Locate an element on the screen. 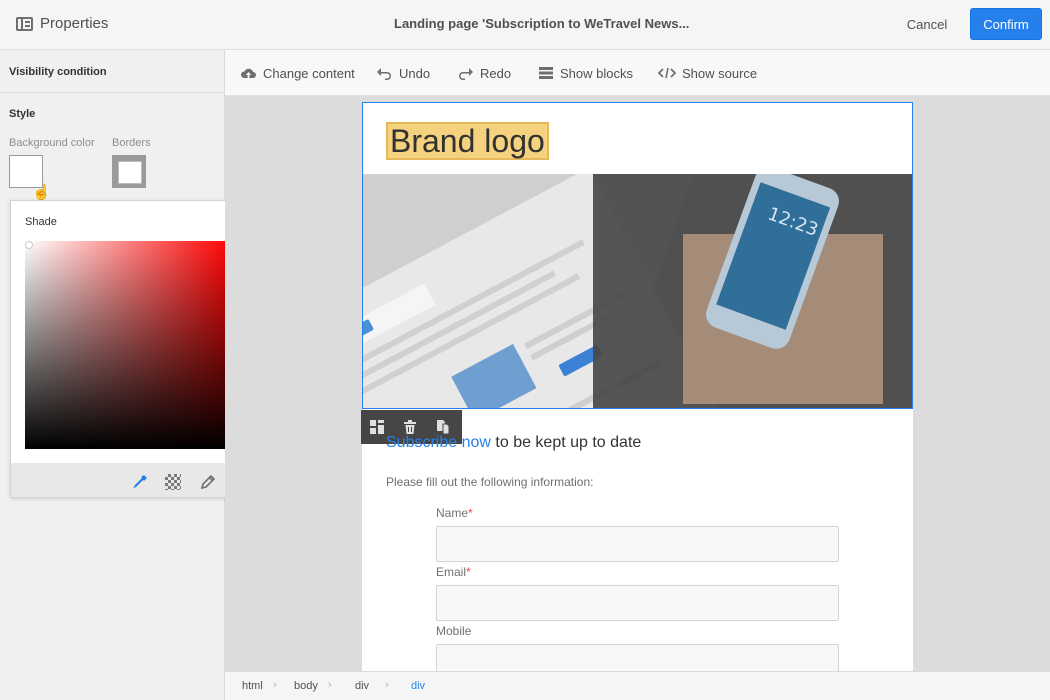 The image size is (1050, 700). pencil-icon is located at coordinates (208, 482).